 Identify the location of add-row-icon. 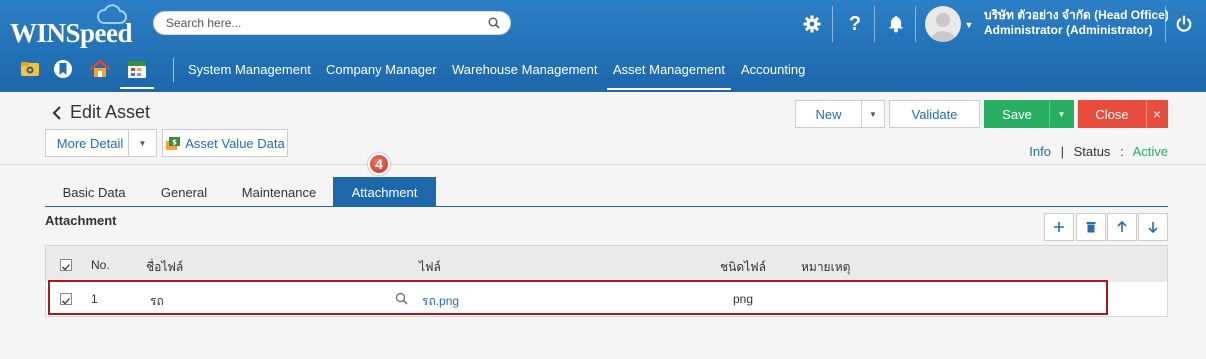
(1059, 227).